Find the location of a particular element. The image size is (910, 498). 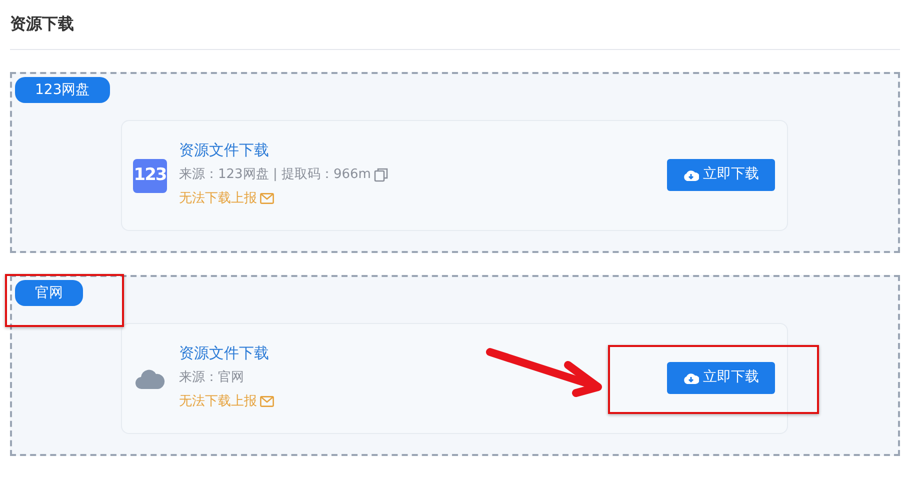

source-text: 来源：123网盘 | 提取码：966m is located at coordinates (275, 175).